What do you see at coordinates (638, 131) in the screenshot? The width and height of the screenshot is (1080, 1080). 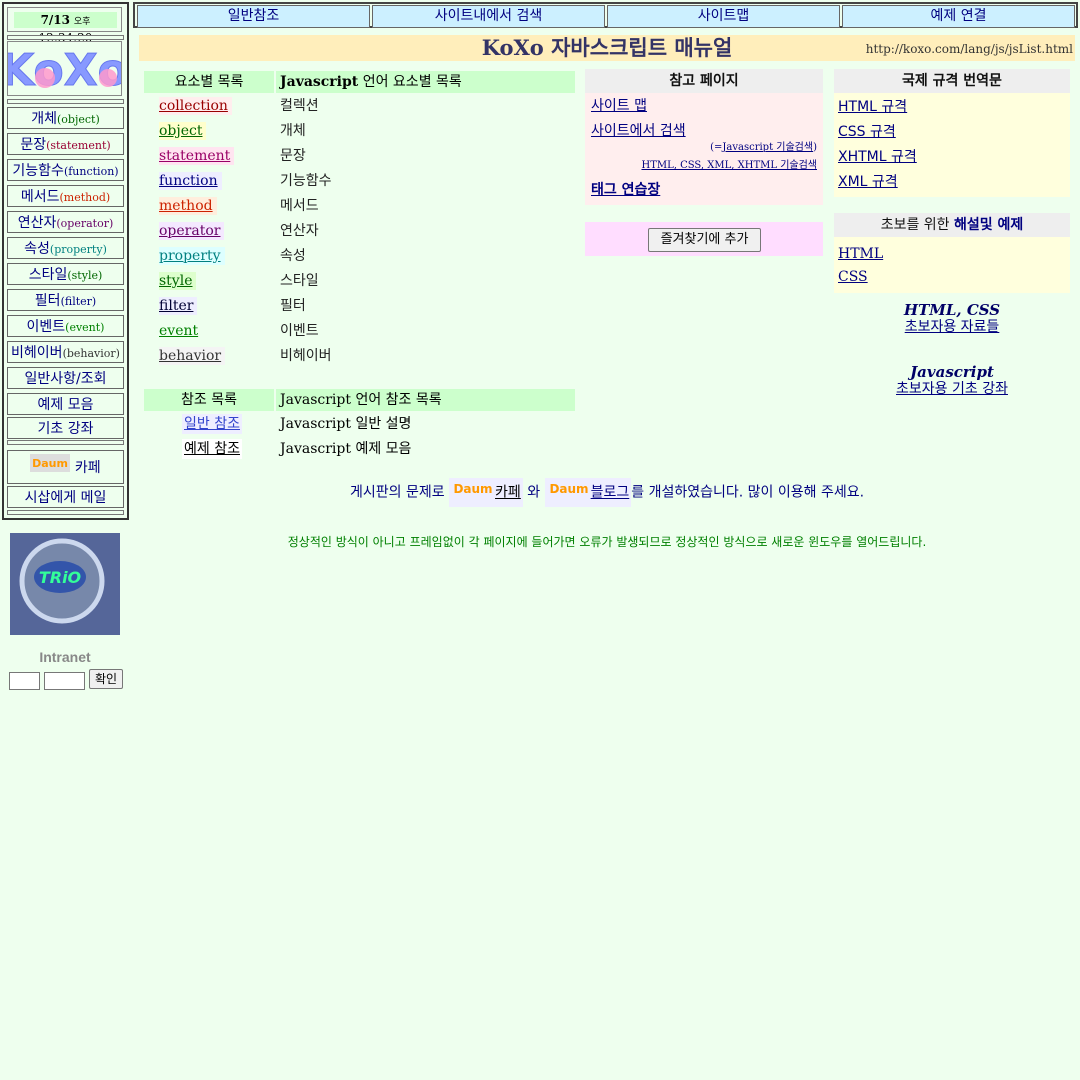 I see `site-search-link: 사이트에서 검색` at bounding box center [638, 131].